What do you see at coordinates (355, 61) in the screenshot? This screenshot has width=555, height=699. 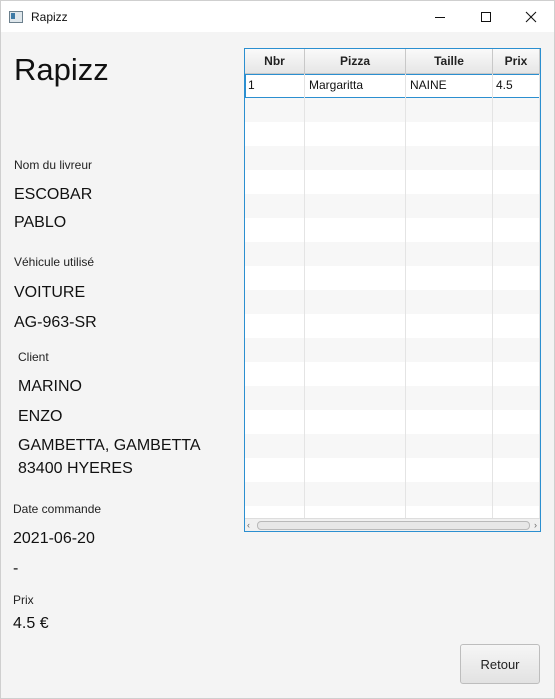 I see `column-header-pizza: Pizza` at bounding box center [355, 61].